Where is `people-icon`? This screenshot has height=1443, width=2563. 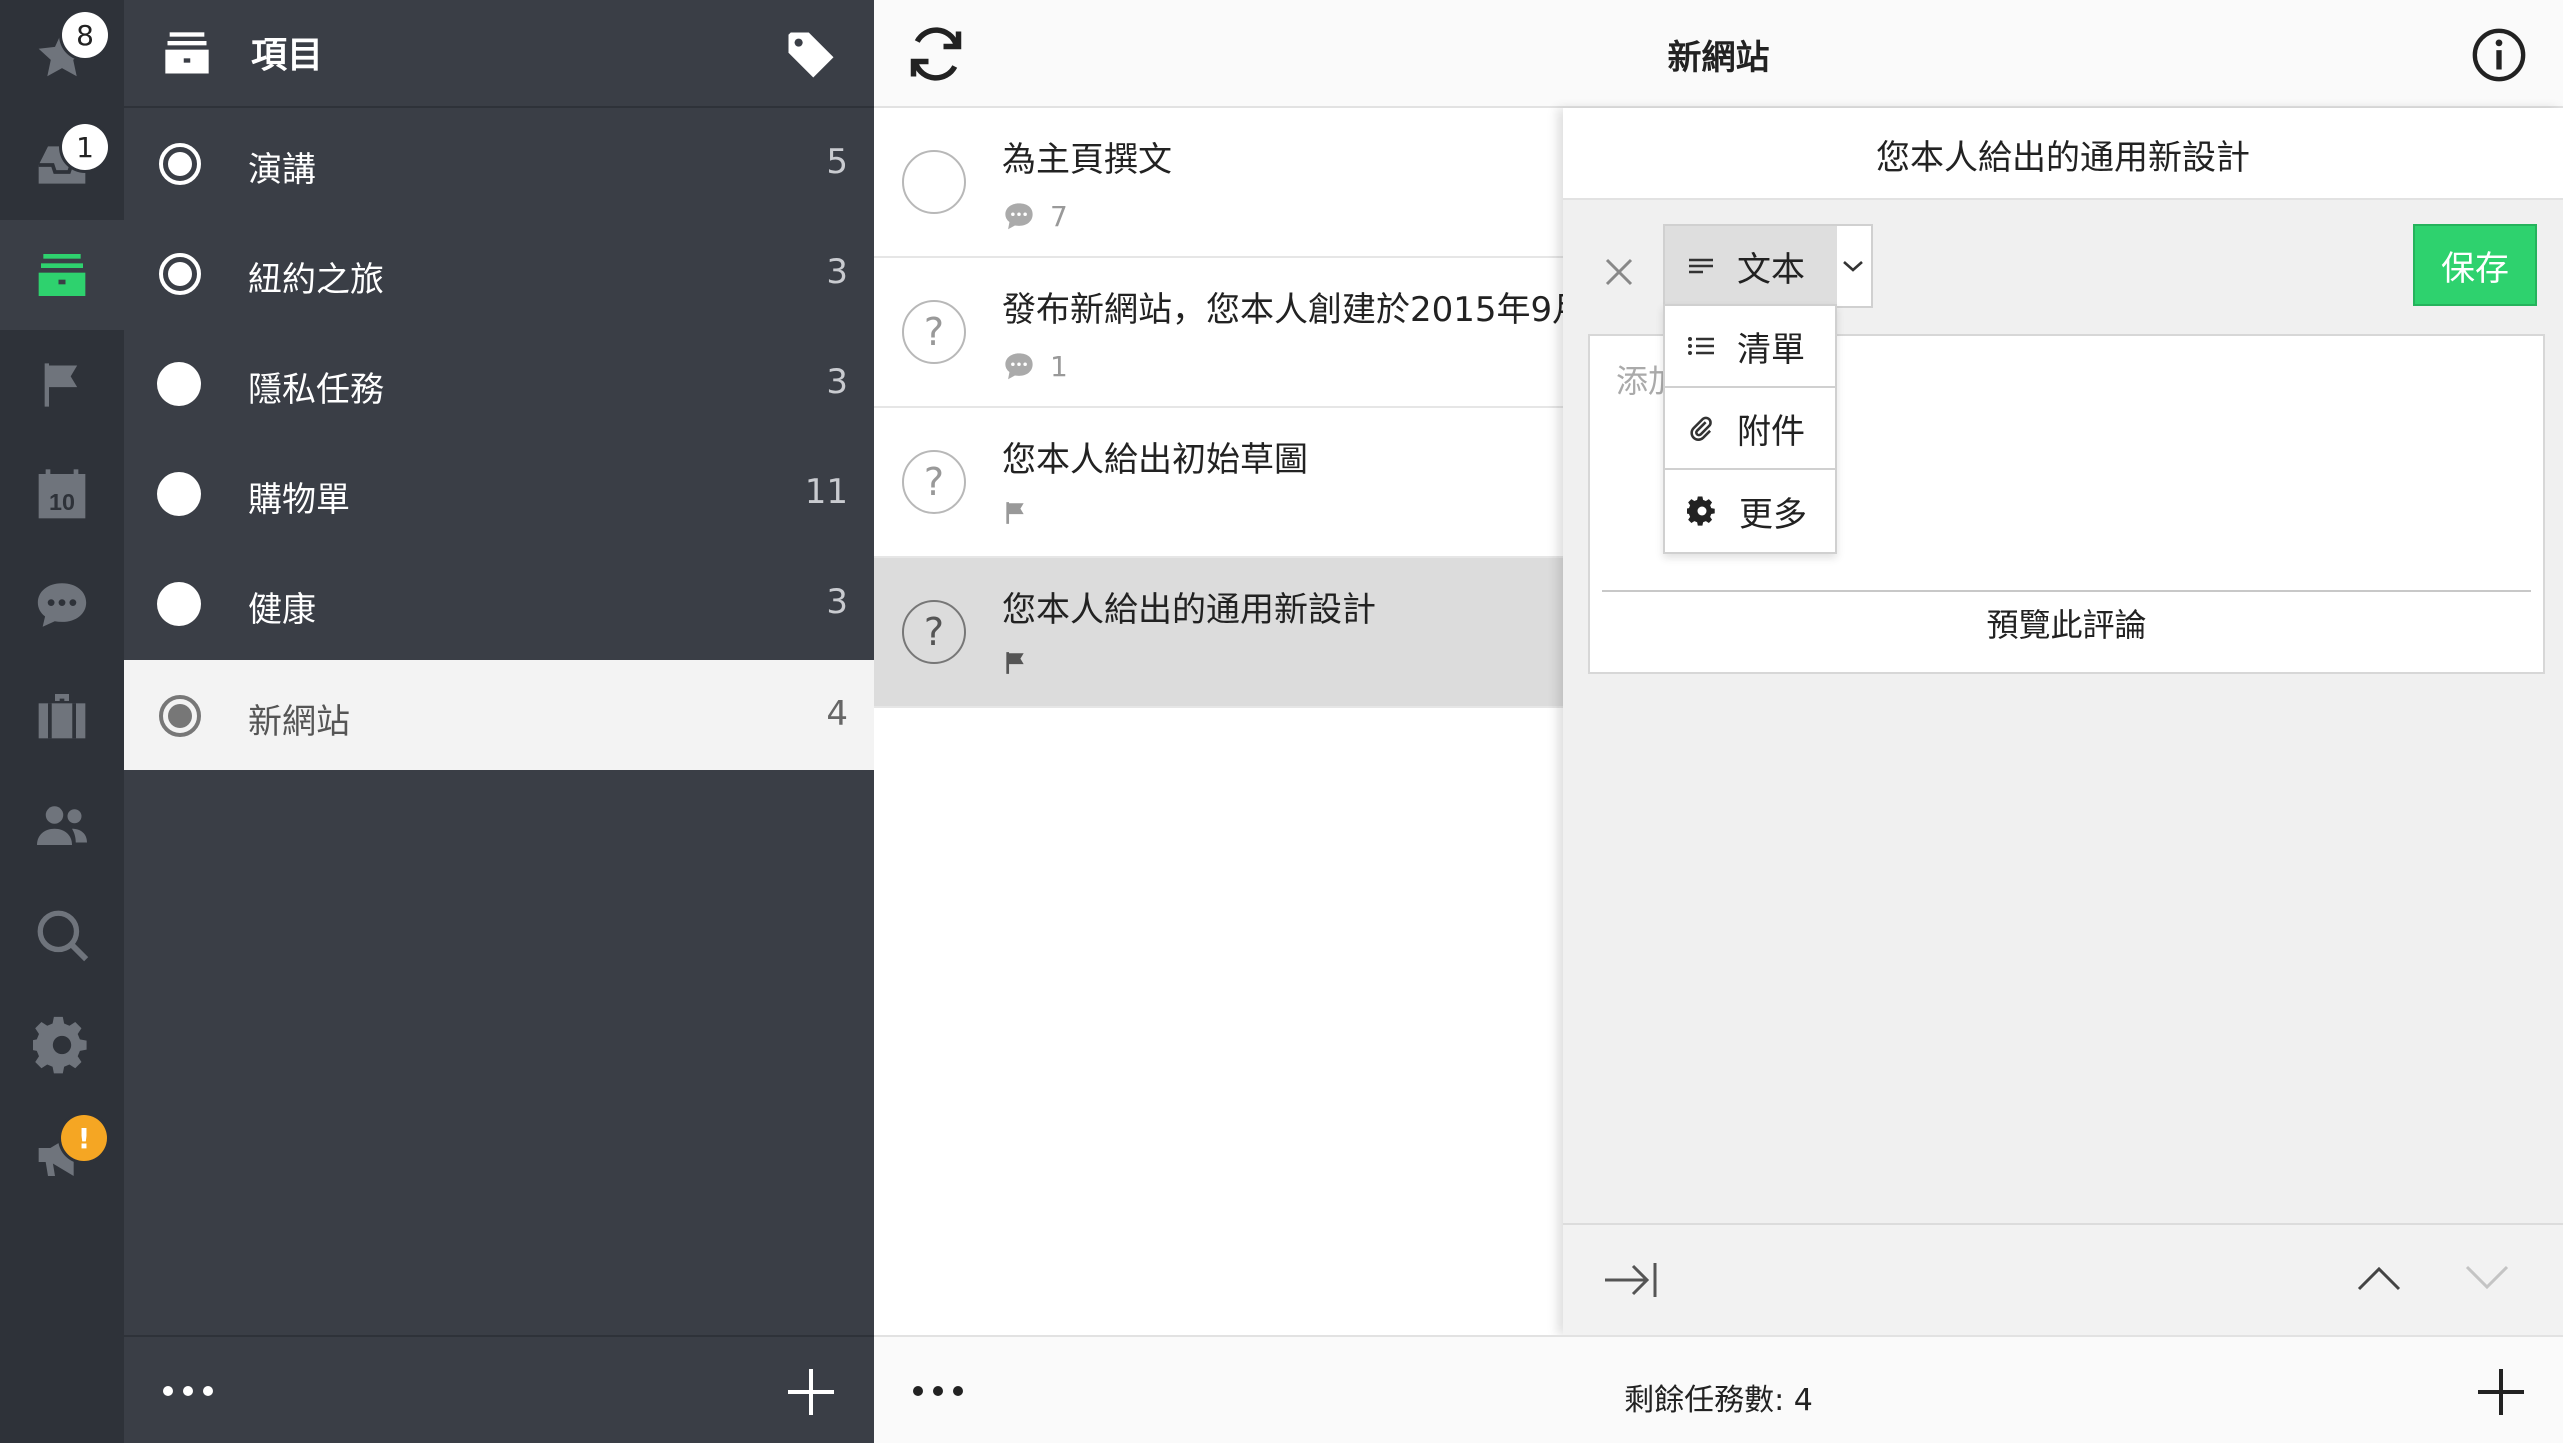 people-icon is located at coordinates (62, 825).